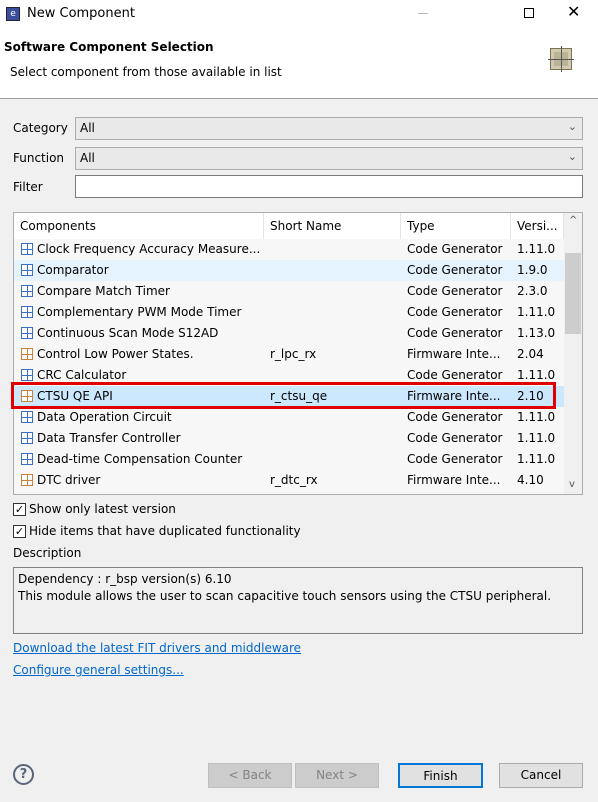 Image resolution: width=598 pixels, height=802 pixels. Describe the element at coordinates (23, 774) in the screenshot. I see `help-icon: ?` at that location.